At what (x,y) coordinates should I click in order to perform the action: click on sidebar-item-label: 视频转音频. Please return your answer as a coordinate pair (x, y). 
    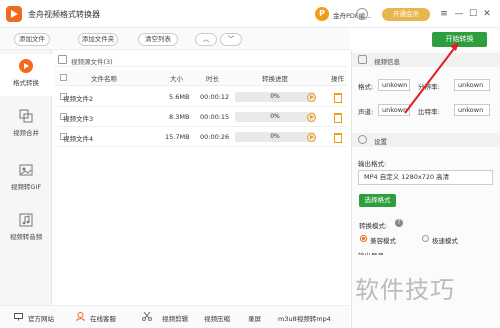
    Looking at the image, I should click on (26, 237).